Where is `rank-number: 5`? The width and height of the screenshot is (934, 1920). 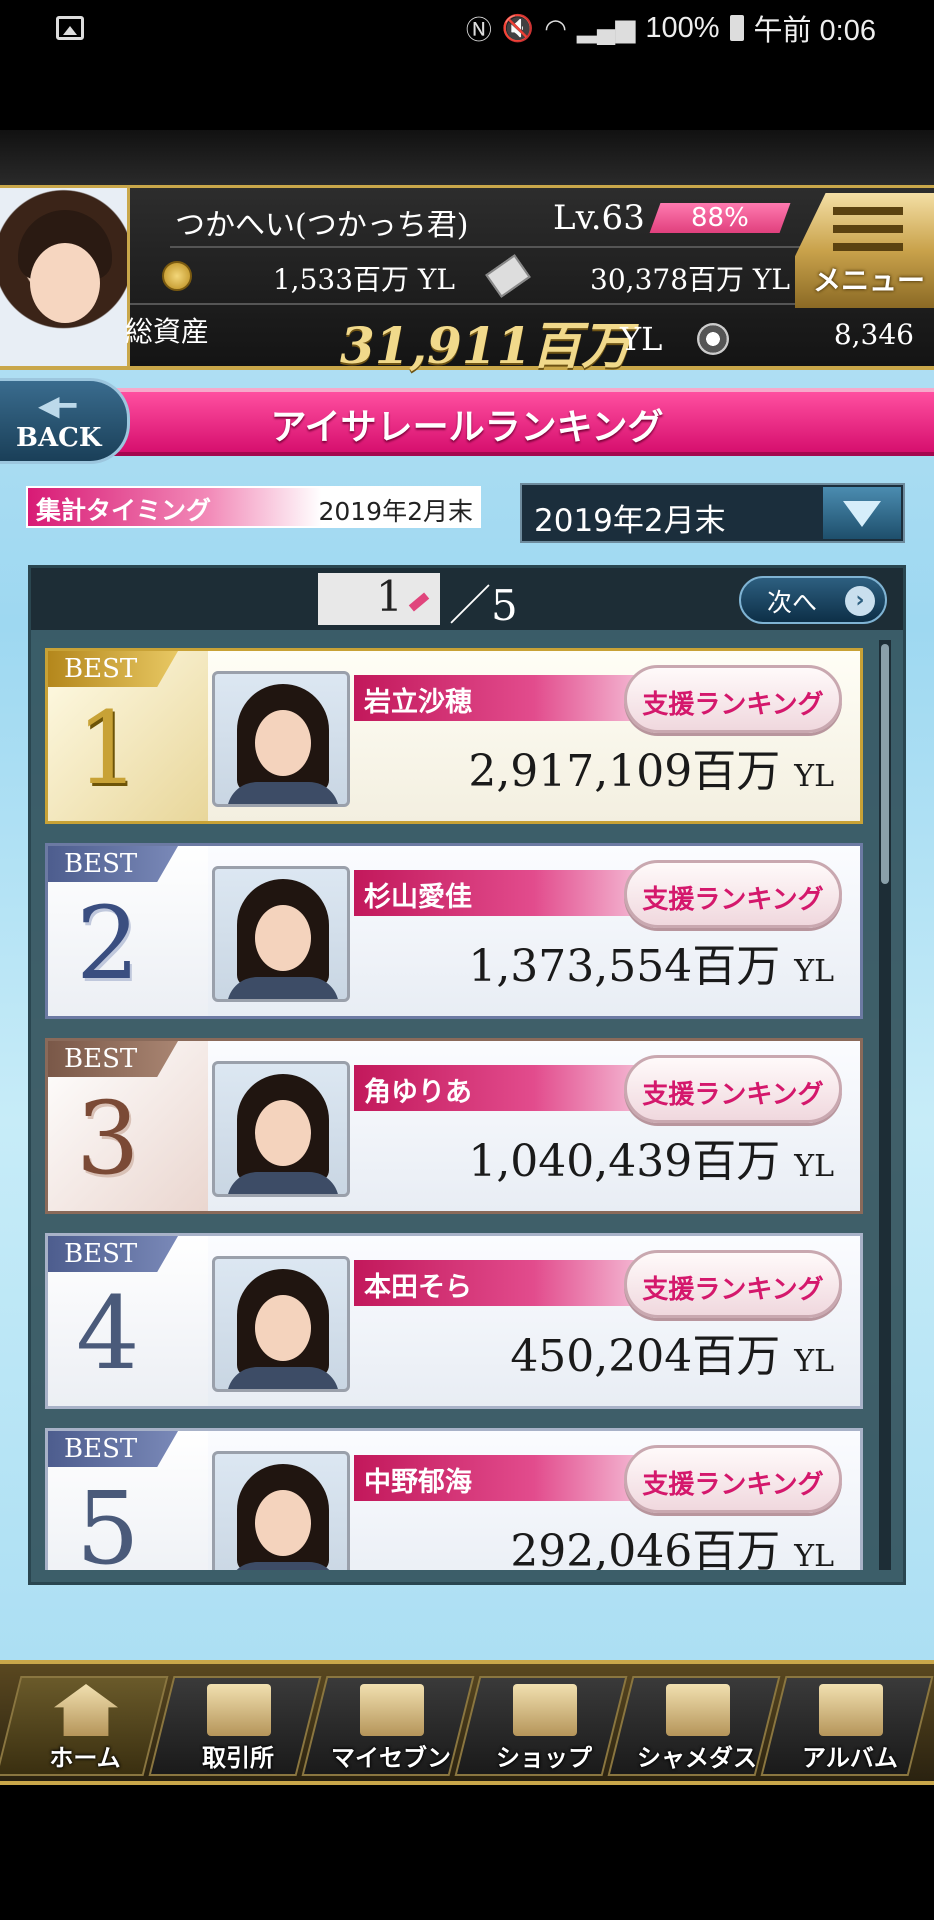
rank-number: 5 is located at coordinates (108, 1520).